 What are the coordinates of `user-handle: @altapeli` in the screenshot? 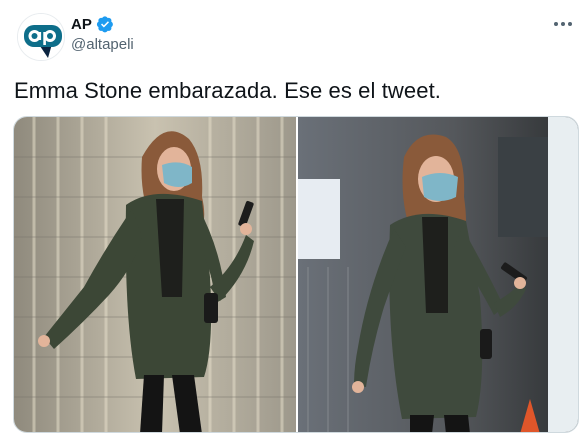 It's located at (102, 44).